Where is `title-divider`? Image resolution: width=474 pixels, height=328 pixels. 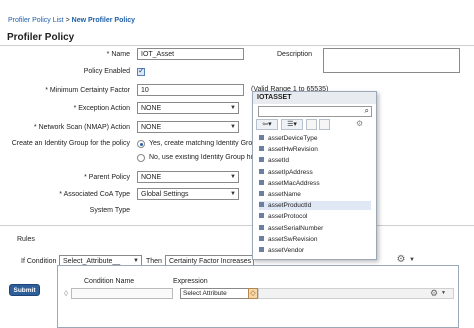
title-divider is located at coordinates (237, 45).